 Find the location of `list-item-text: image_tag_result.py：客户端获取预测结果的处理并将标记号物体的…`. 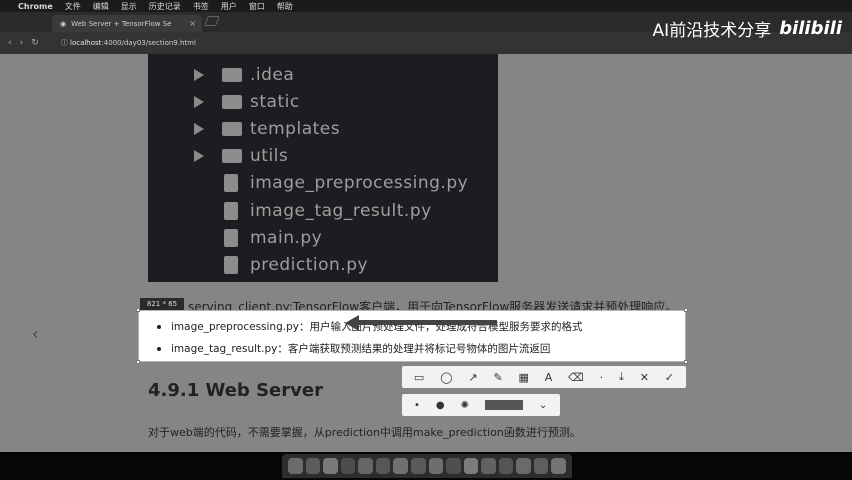

list-item-text: image_tag_result.py：客户端获取预测结果的处理并将标记号物体的… is located at coordinates (361, 349).